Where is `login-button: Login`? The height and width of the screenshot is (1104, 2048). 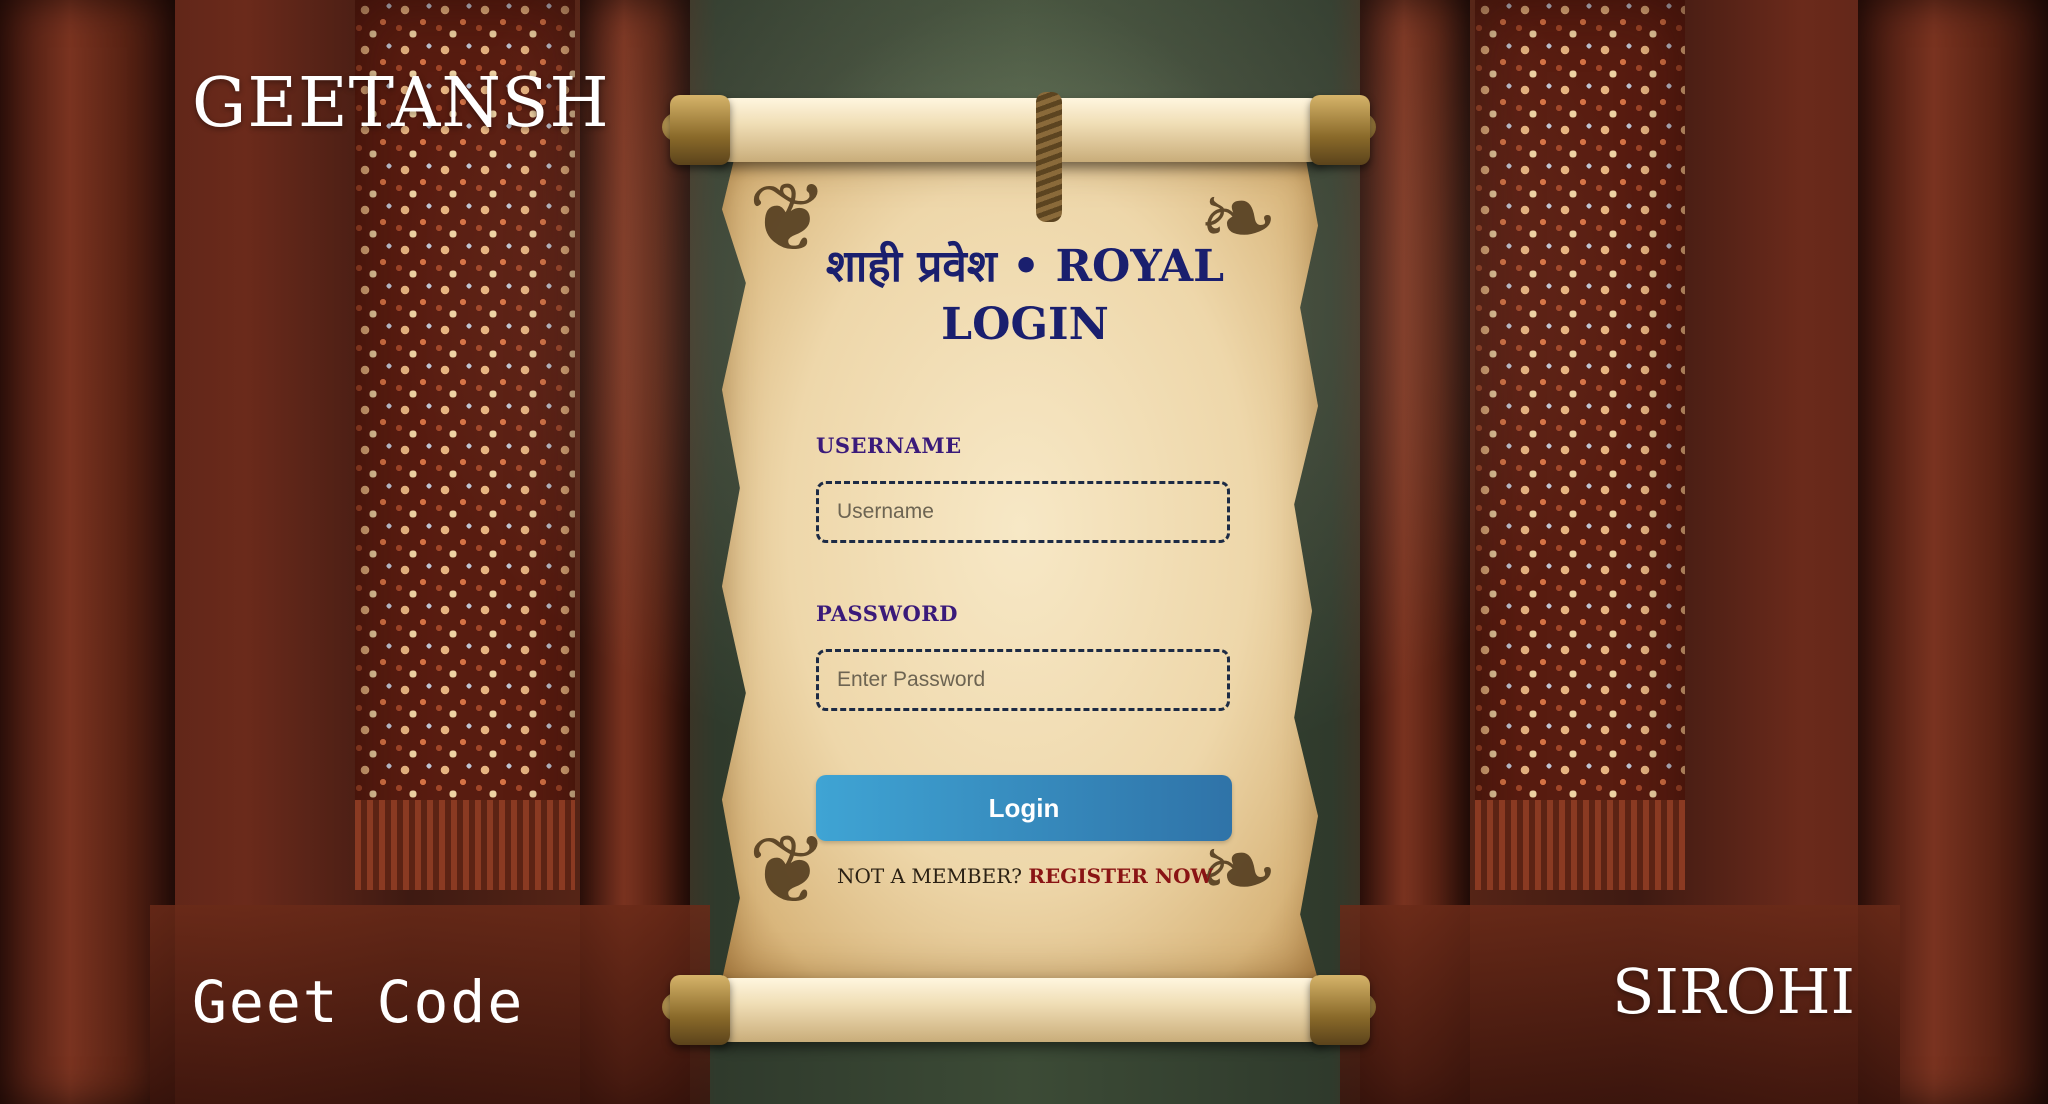 login-button: Login is located at coordinates (1024, 808).